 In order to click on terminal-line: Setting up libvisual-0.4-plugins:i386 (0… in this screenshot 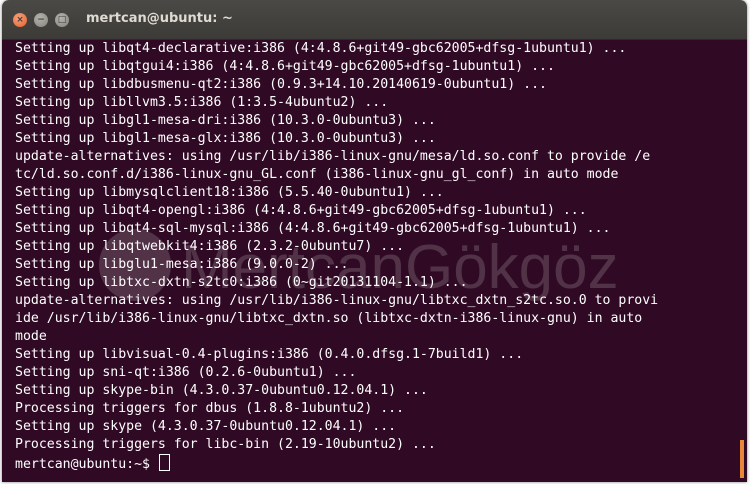, I will do `click(269, 354)`.